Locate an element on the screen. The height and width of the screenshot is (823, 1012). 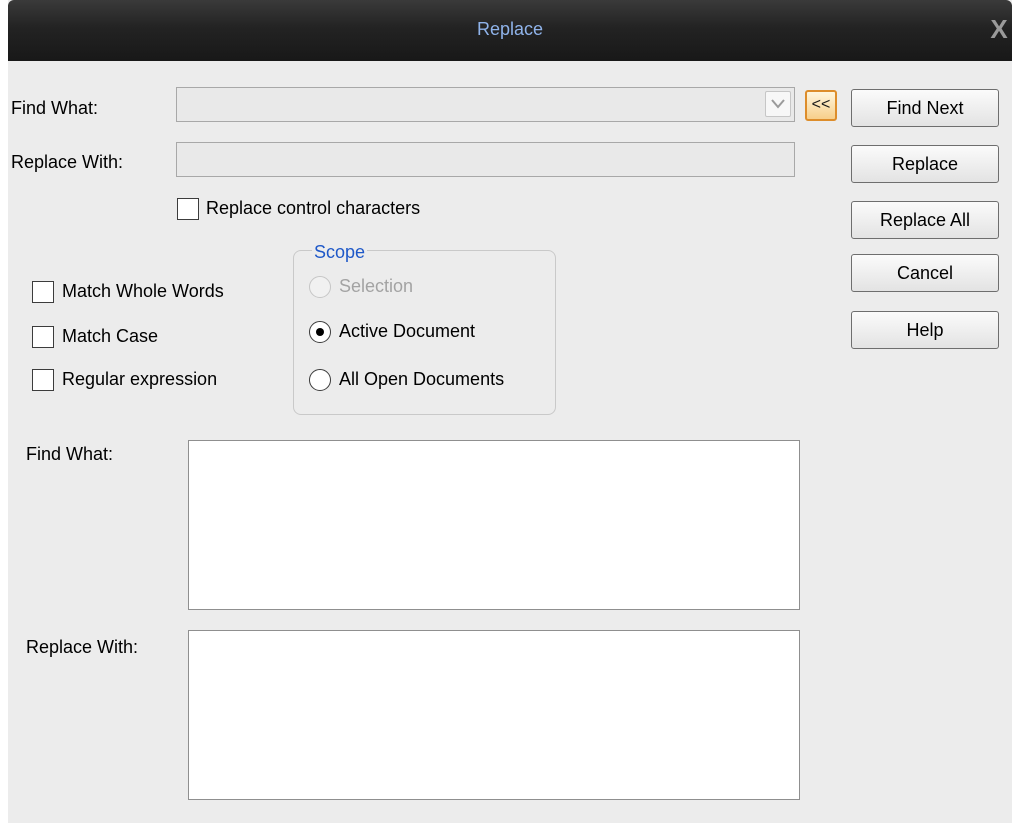
scope-active-document-radio is located at coordinates (320, 332).